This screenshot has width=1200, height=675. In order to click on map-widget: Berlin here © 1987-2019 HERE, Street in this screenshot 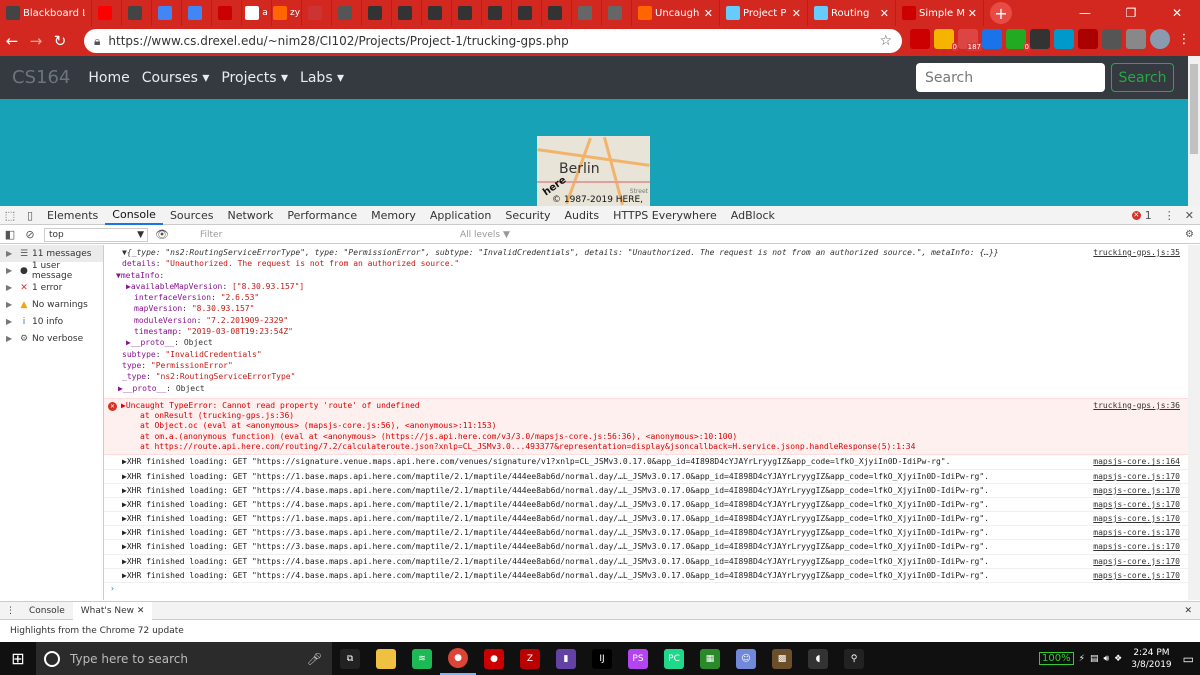, I will do `click(593, 171)`.